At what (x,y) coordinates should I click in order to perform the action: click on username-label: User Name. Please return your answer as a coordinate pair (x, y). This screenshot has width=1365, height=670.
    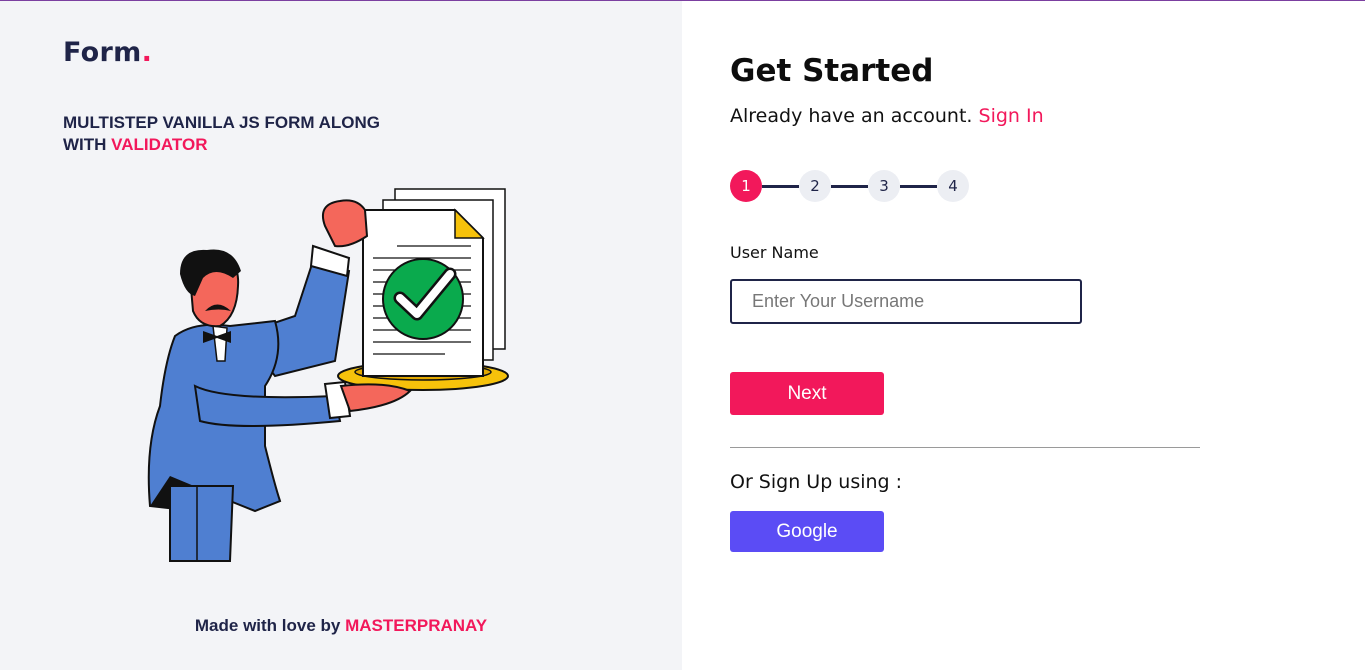
    Looking at the image, I should click on (774, 252).